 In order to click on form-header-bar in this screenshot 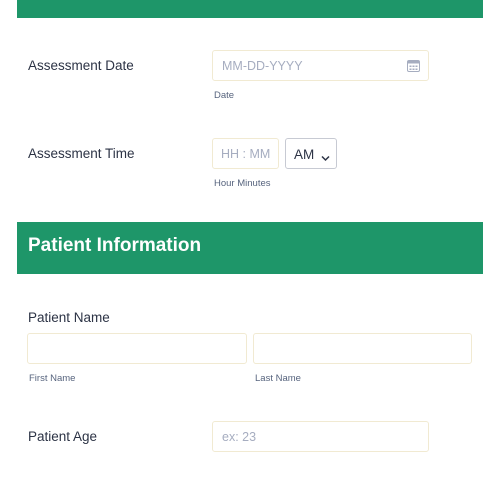, I will do `click(250, 9)`.